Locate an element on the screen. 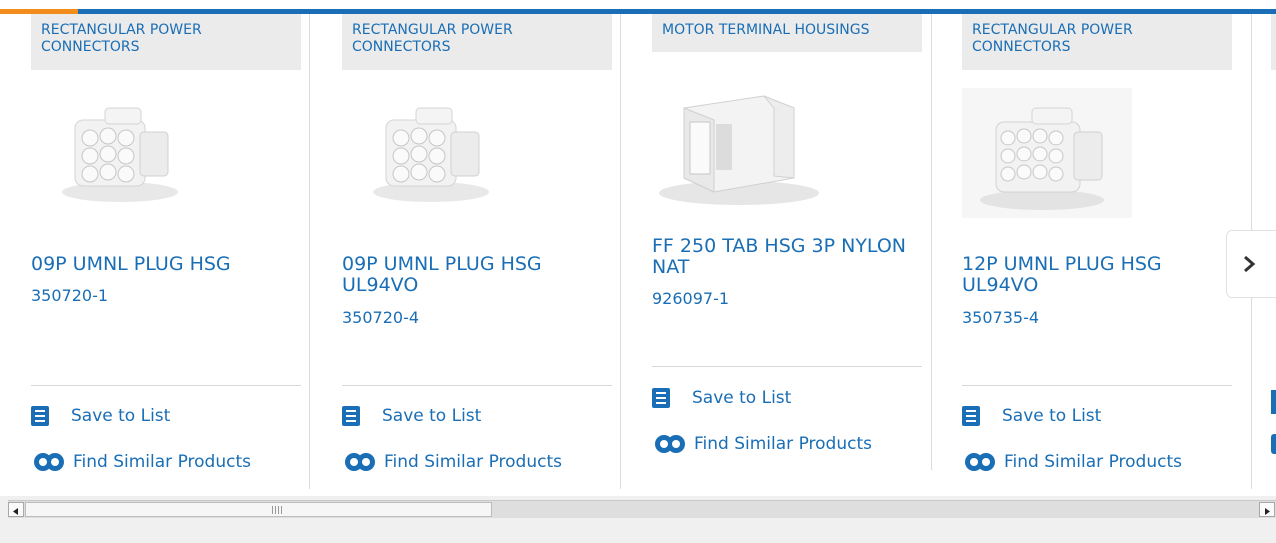 The width and height of the screenshot is (1276, 543). carousel-next-button is located at coordinates (1251, 264).